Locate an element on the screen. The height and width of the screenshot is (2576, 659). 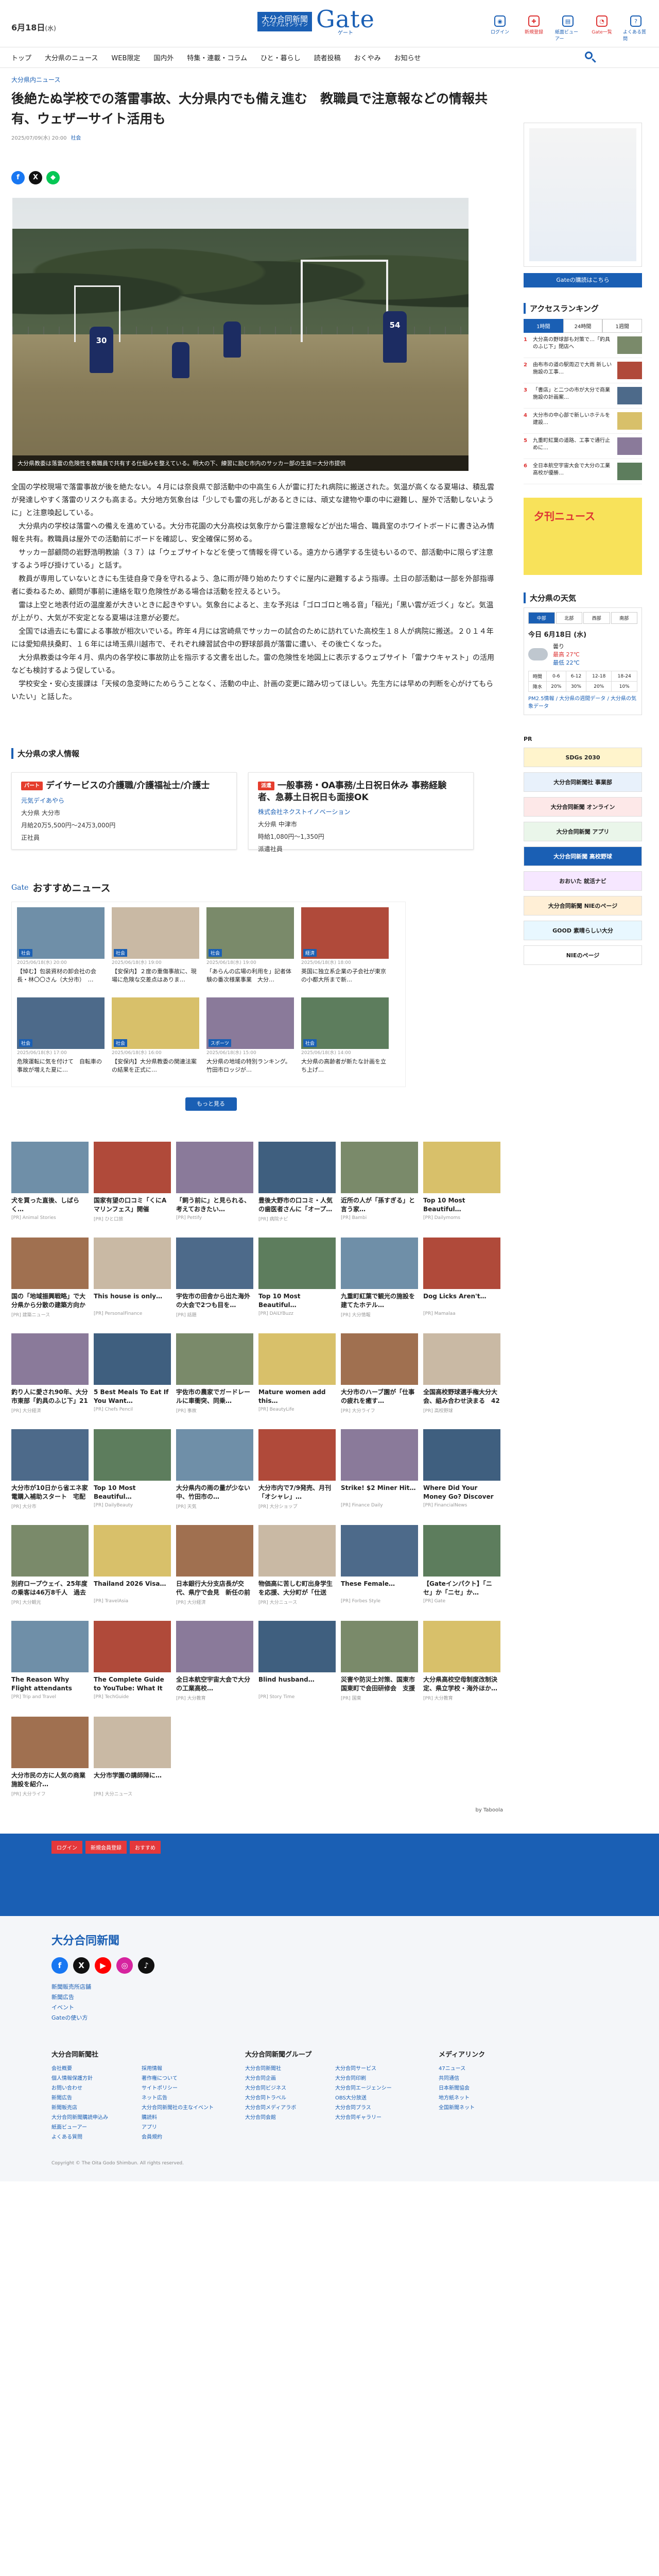
weather-links: PM2.5情報 / 大分県の週間データ / 大分県の気象データ is located at coordinates (583, 702).